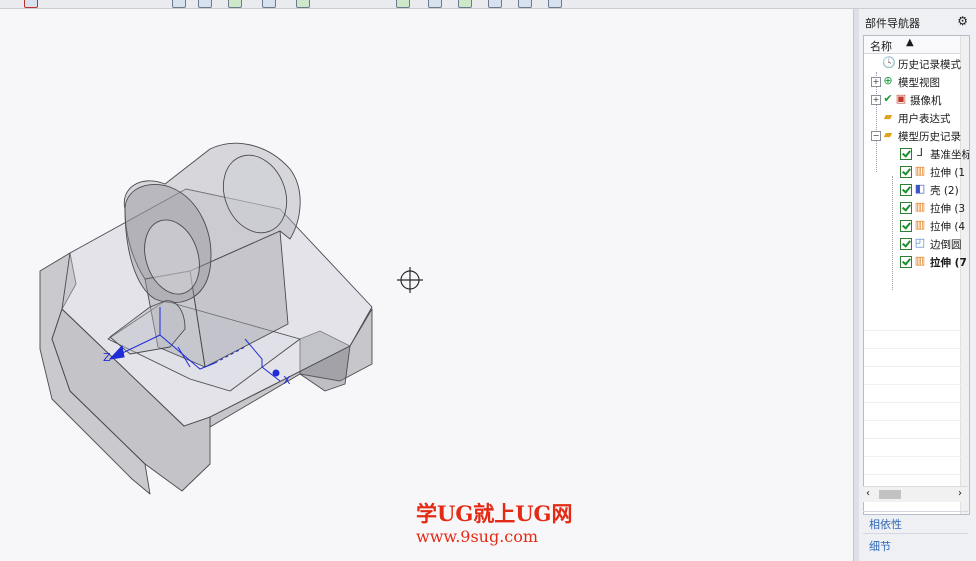 The width and height of the screenshot is (976, 561). What do you see at coordinates (916, 82) in the screenshot?
I see `tree-item-model-views: + ⊕ 模型视图` at bounding box center [916, 82].